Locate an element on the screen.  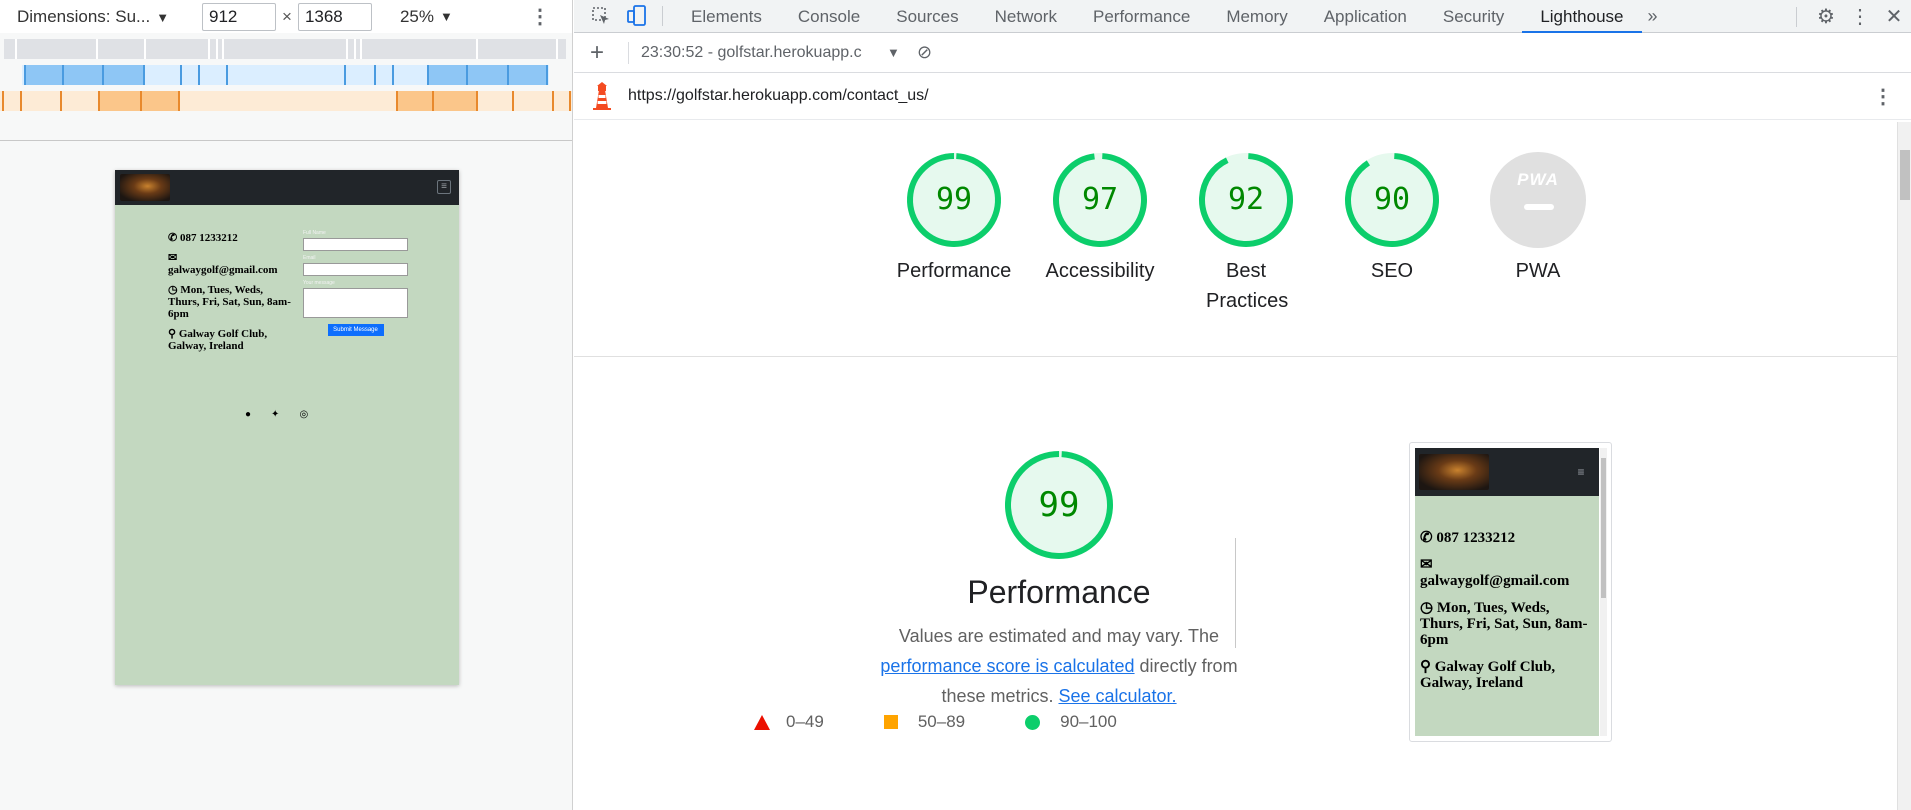
gauge-pwa: PWA PWA is located at coordinates (1538, 234).